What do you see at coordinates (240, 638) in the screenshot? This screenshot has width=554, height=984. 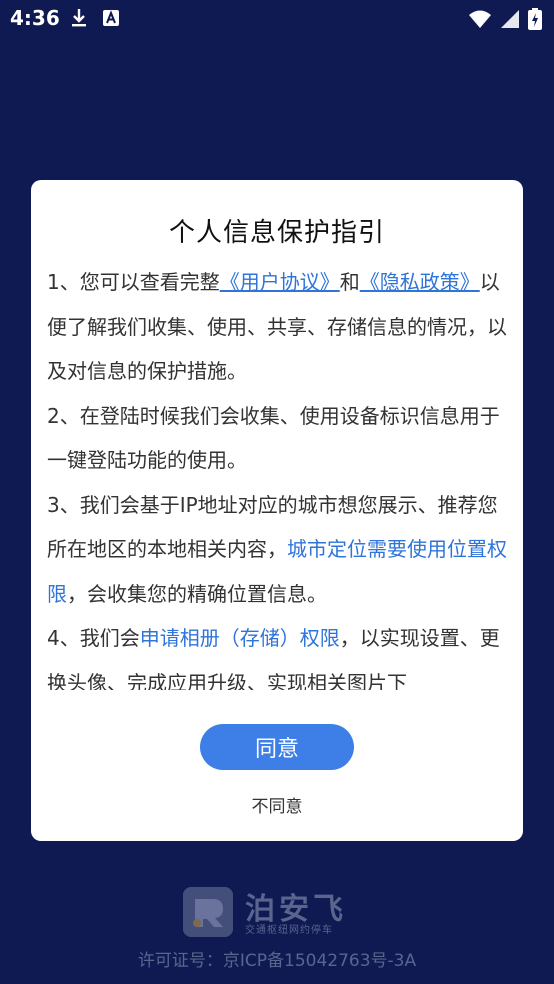 I see `storage-permission-link: 申请相册（存储）权限` at bounding box center [240, 638].